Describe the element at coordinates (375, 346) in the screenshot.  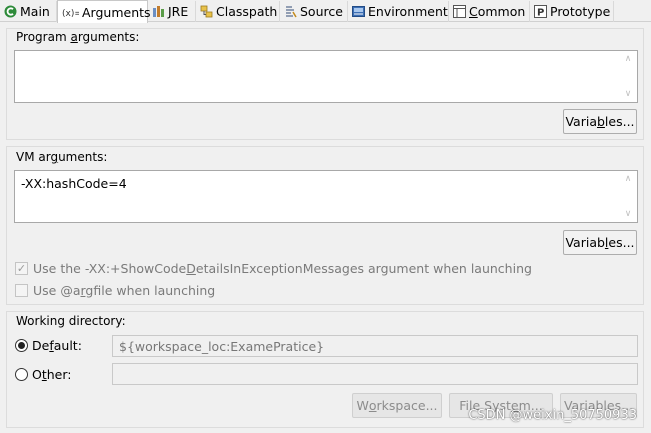
I see `default-directory-field: ${workspace_loc:ExamePratice}` at that location.